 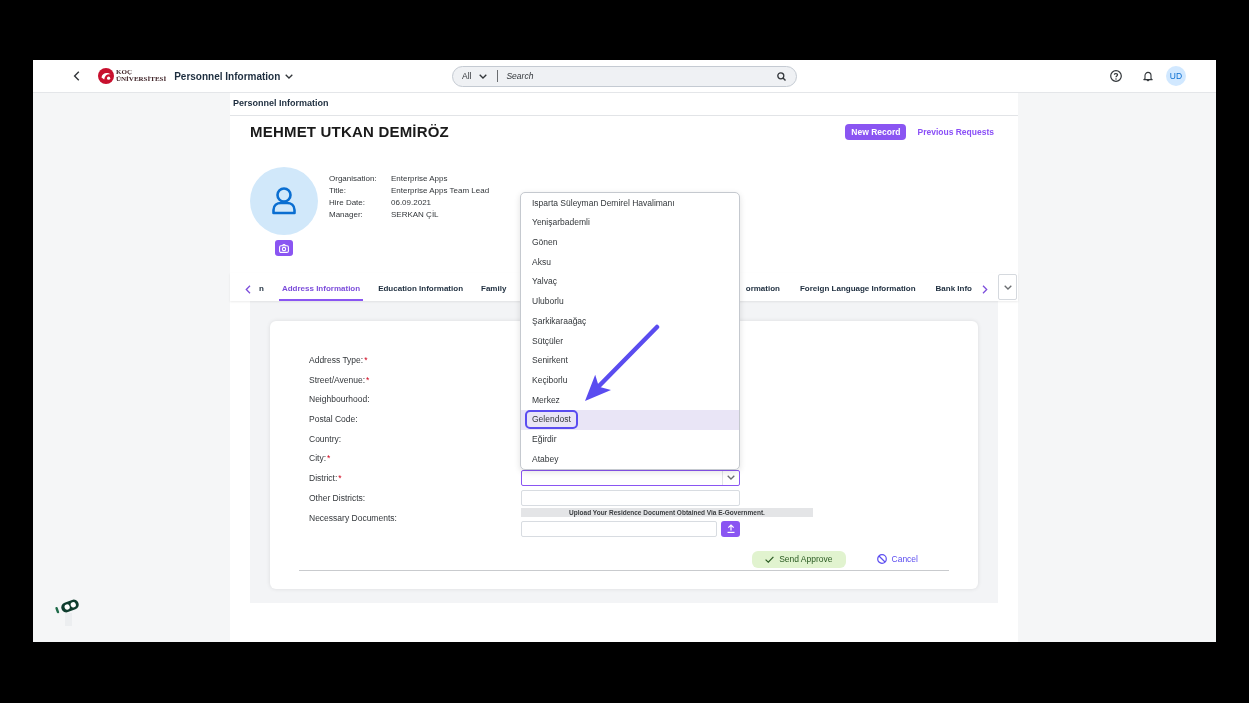 What do you see at coordinates (475, 76) in the screenshot?
I see `scope-dropdown: All` at bounding box center [475, 76].